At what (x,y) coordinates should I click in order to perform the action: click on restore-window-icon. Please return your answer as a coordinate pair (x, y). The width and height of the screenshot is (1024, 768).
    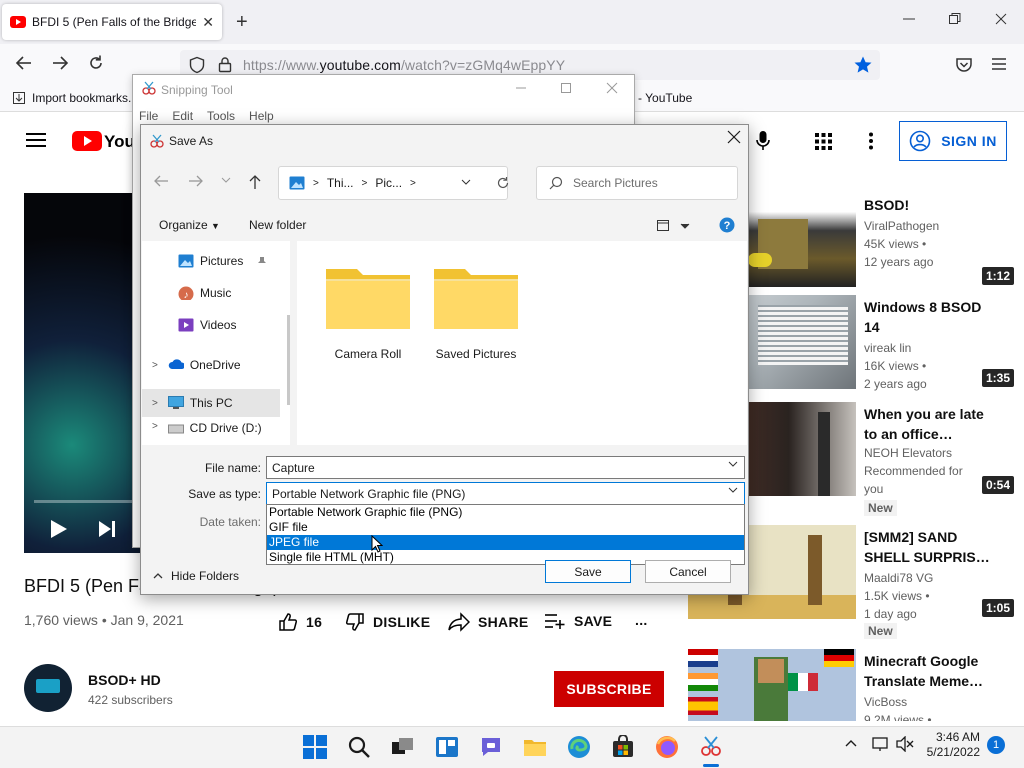
    Looking at the image, I should click on (955, 19).